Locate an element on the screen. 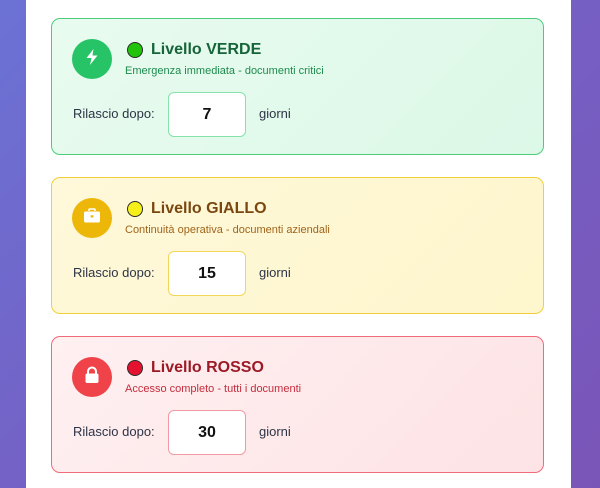  padlock-icon is located at coordinates (92, 377).